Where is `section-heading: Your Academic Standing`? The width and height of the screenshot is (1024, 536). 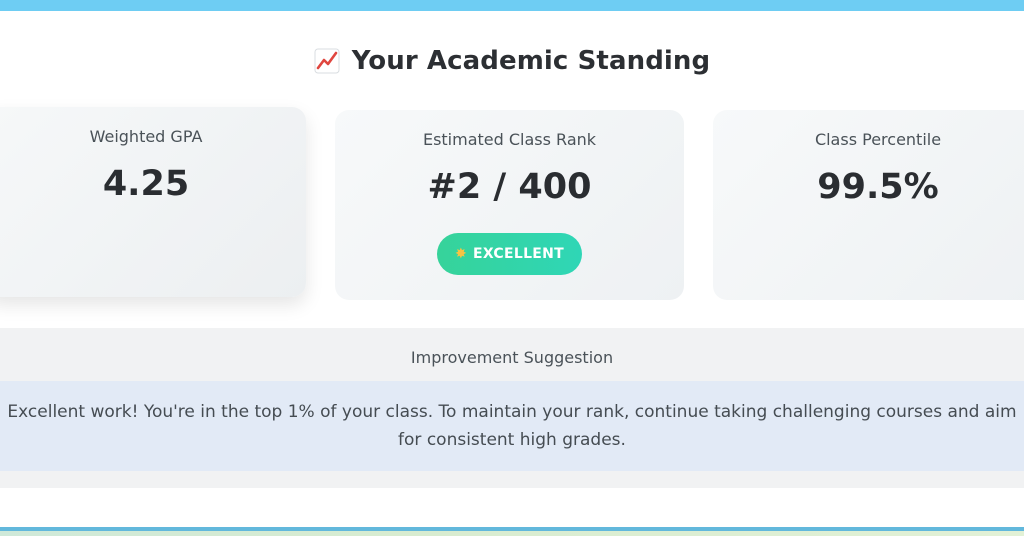 section-heading: Your Academic Standing is located at coordinates (512, 61).